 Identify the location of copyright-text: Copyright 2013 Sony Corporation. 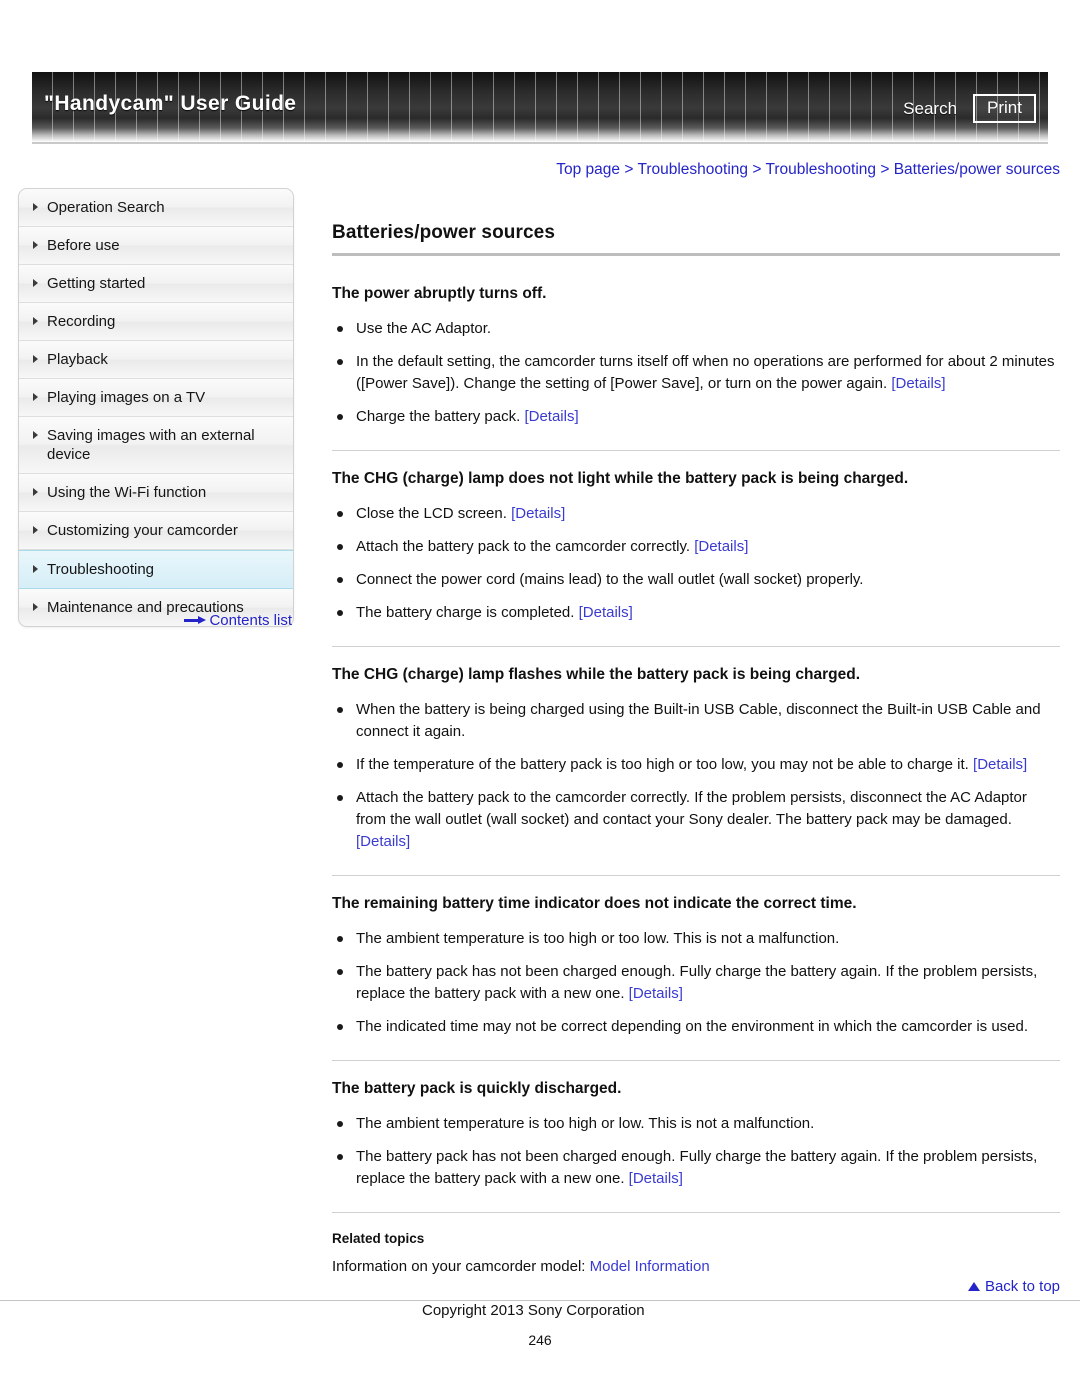
(533, 1310).